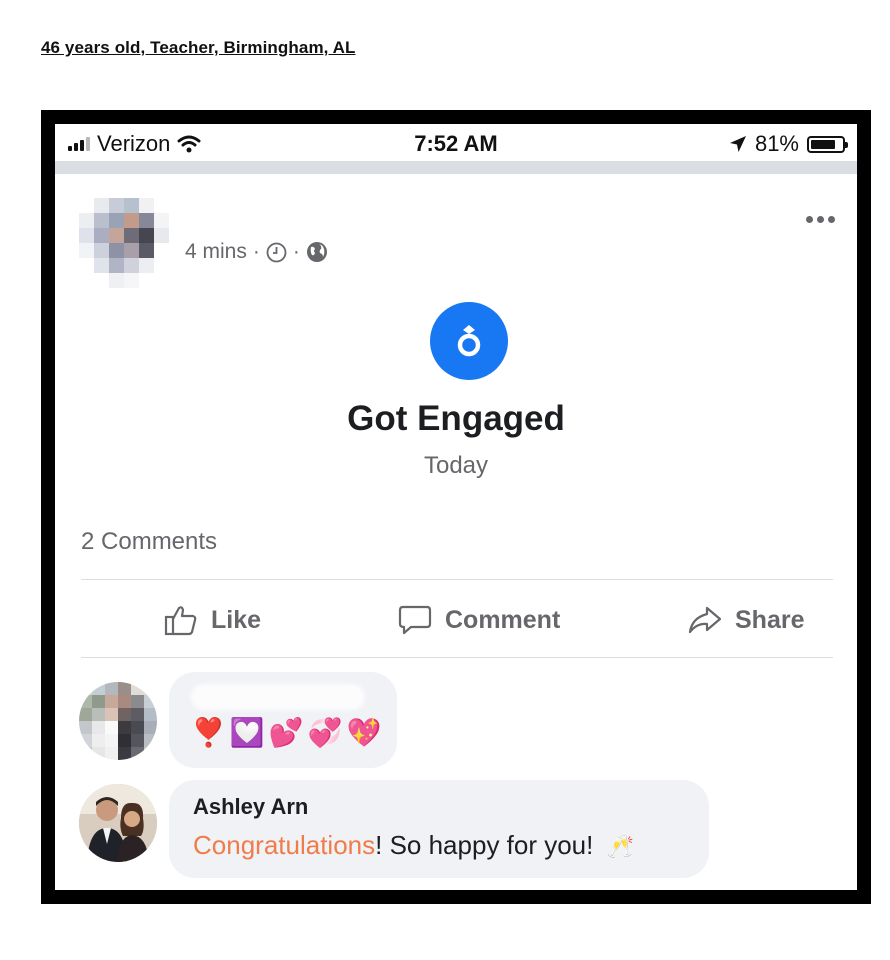 Image resolution: width=890 pixels, height=960 pixels. Describe the element at coordinates (456, 465) in the screenshot. I see `life-event-date: Today` at that location.